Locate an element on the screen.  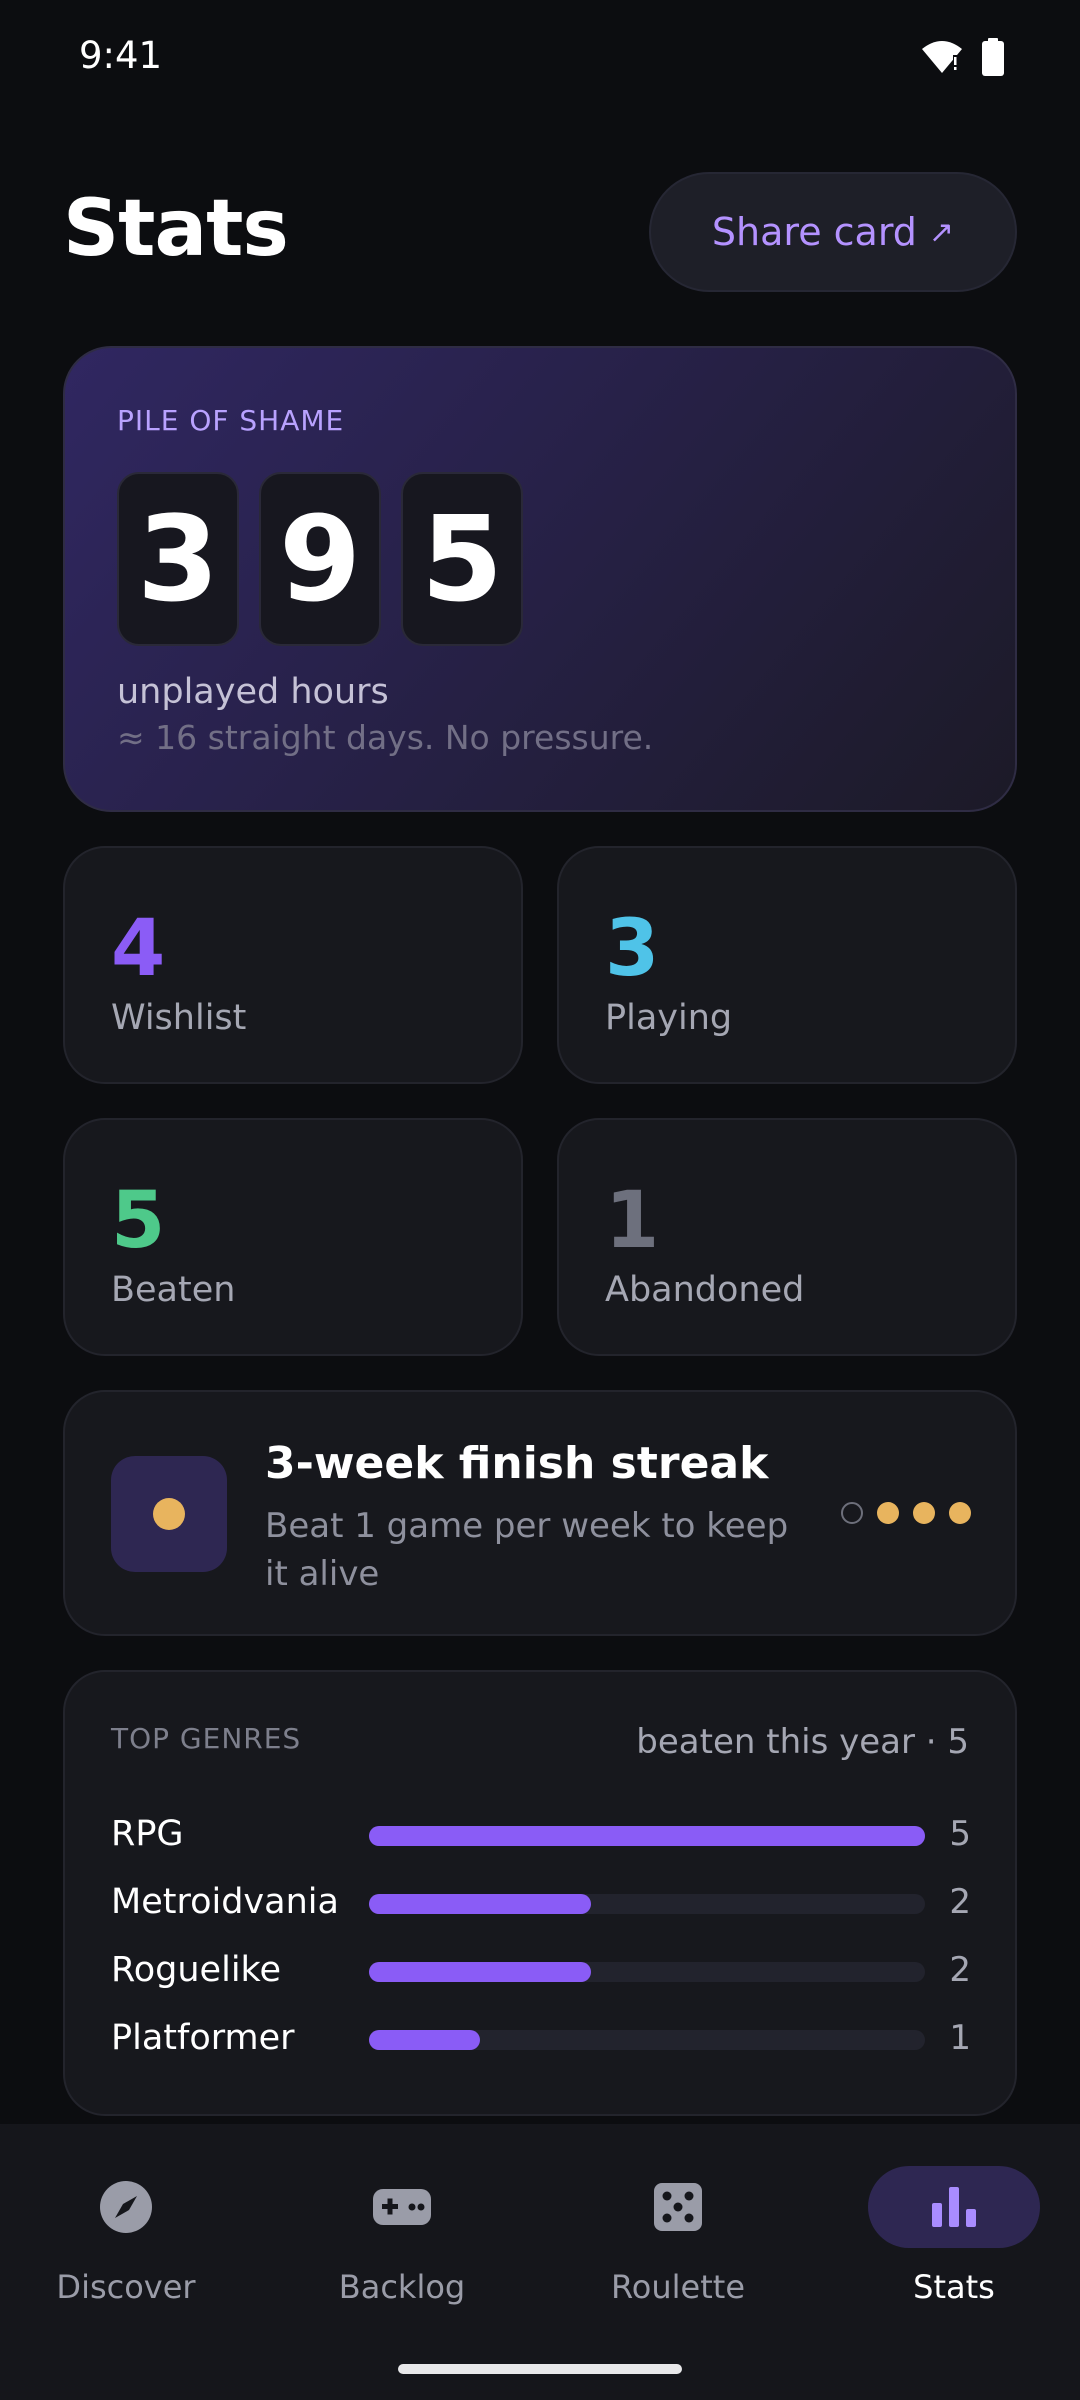
streak-dot-empty is located at coordinates (852, 1513).